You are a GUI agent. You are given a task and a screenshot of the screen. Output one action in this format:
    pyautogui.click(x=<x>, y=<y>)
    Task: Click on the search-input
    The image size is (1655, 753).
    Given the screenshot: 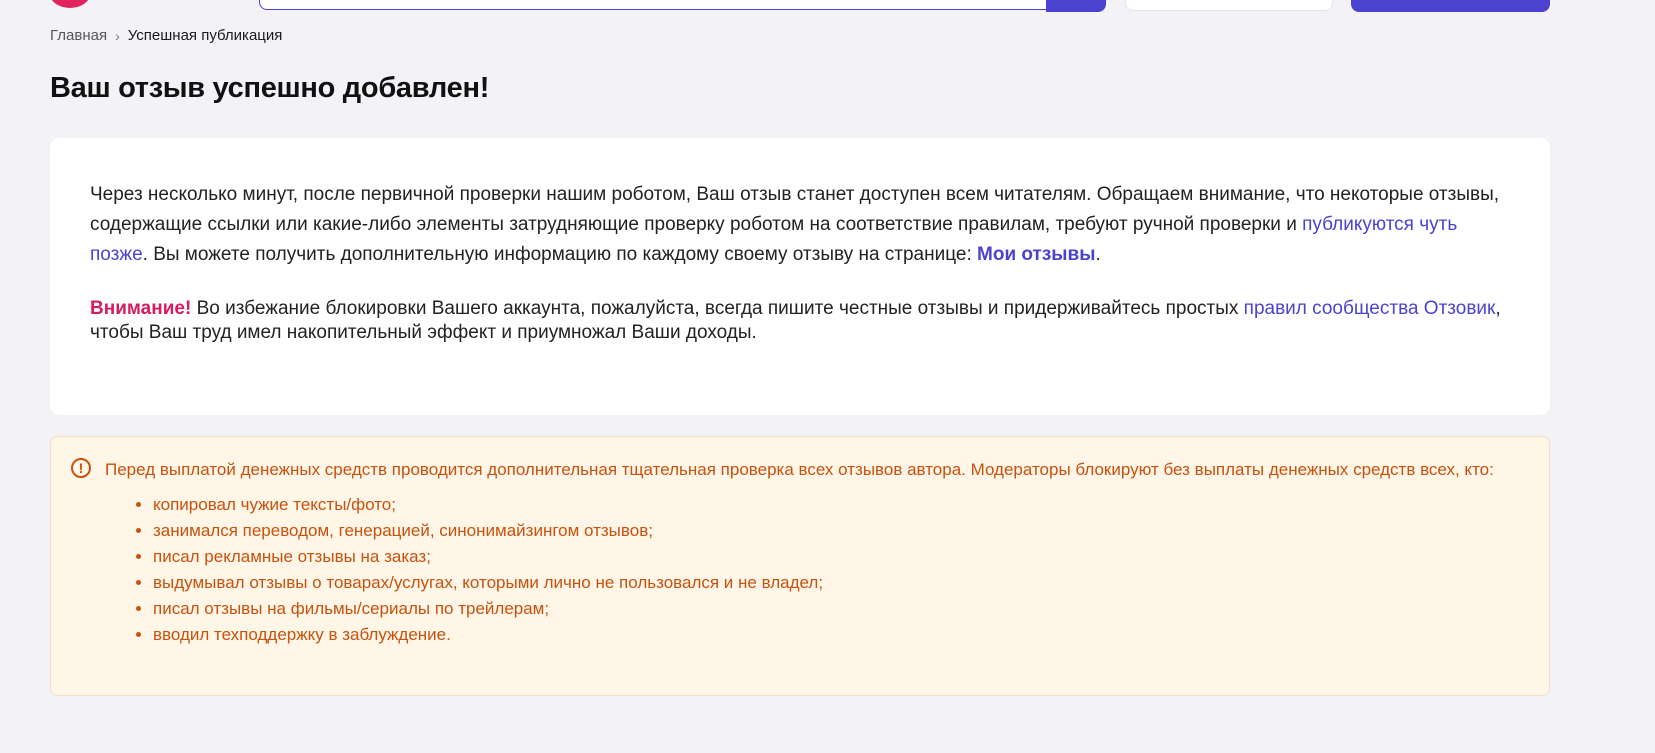 What is the action you would take?
    pyautogui.click(x=653, y=5)
    